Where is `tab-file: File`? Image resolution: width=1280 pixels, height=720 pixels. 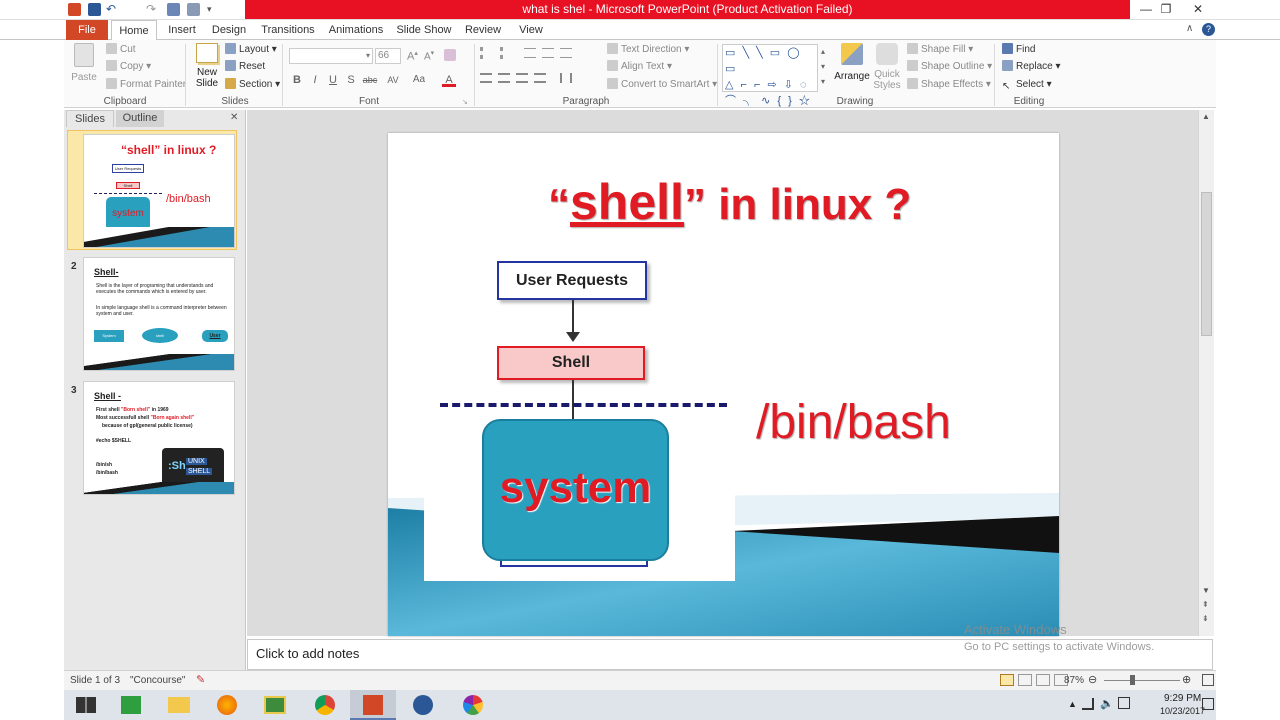
tab-file: File is located at coordinates (87, 30).